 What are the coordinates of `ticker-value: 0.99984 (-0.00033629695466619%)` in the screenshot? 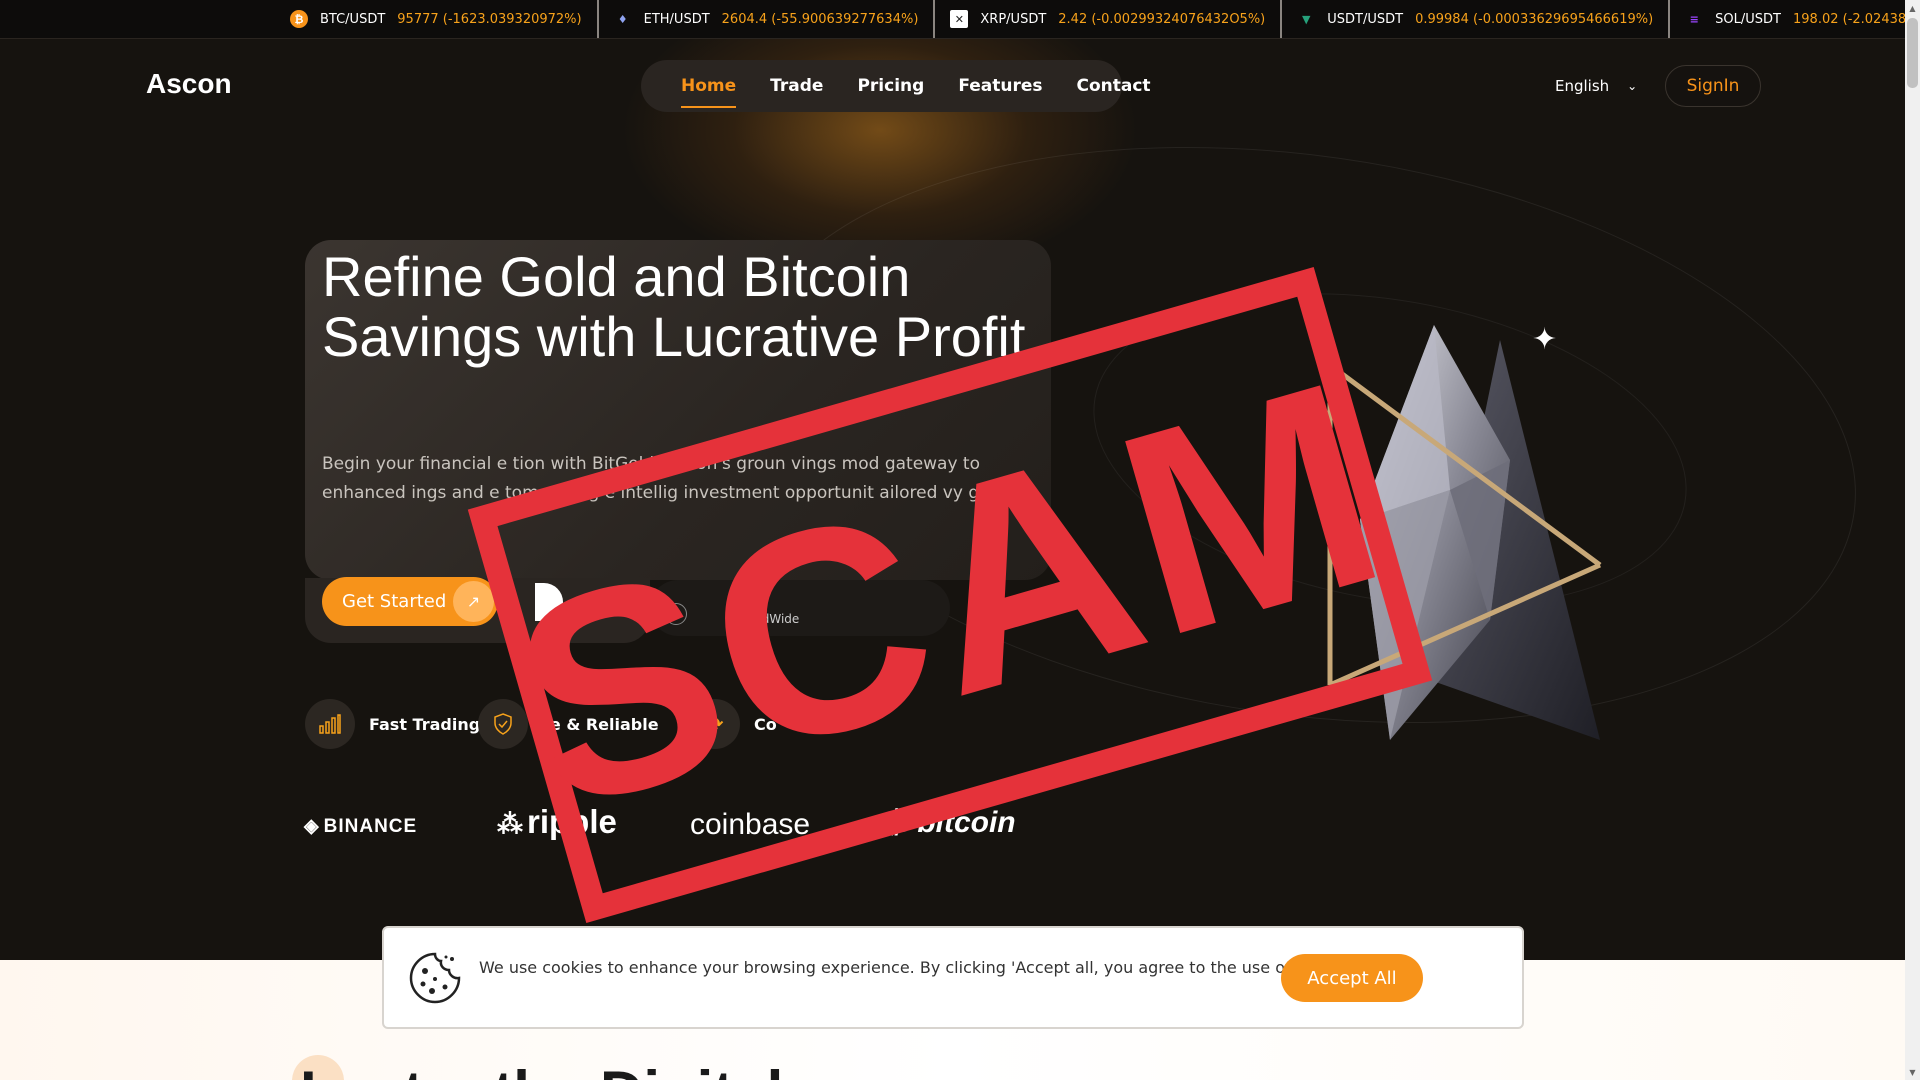 It's located at (1534, 19).